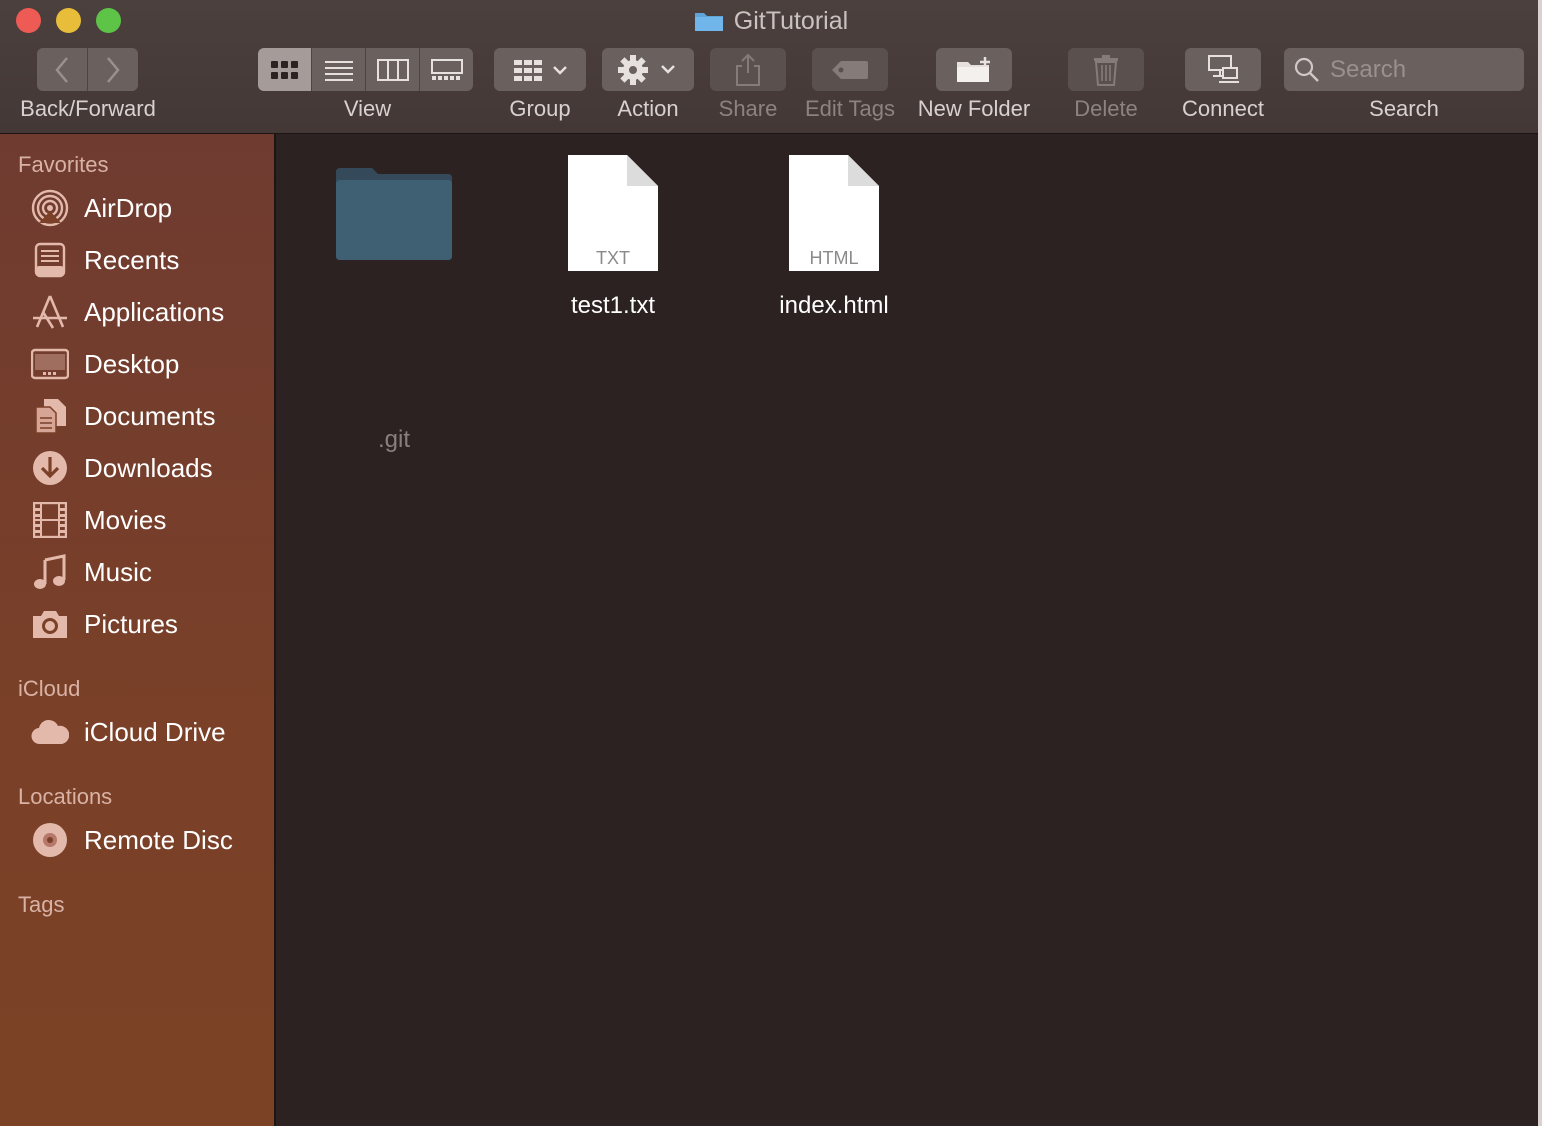  Describe the element at coordinates (132, 259) in the screenshot. I see `sidebar-item-label: Recents` at that location.